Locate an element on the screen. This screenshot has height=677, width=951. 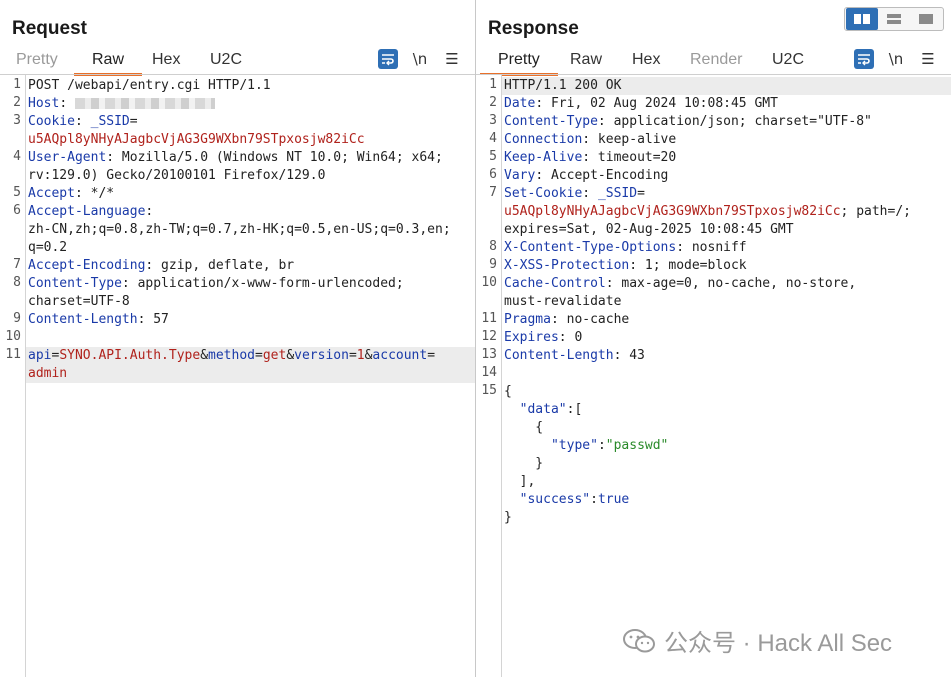
code-line: q=0.2 is located at coordinates (237, 248).